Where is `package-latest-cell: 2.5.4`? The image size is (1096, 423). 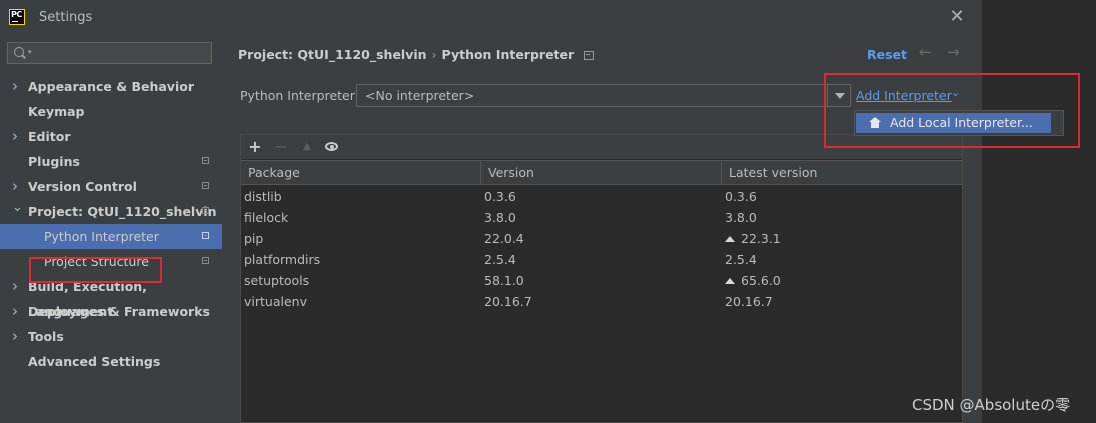
package-latest-cell: 2.5.4 is located at coordinates (741, 259).